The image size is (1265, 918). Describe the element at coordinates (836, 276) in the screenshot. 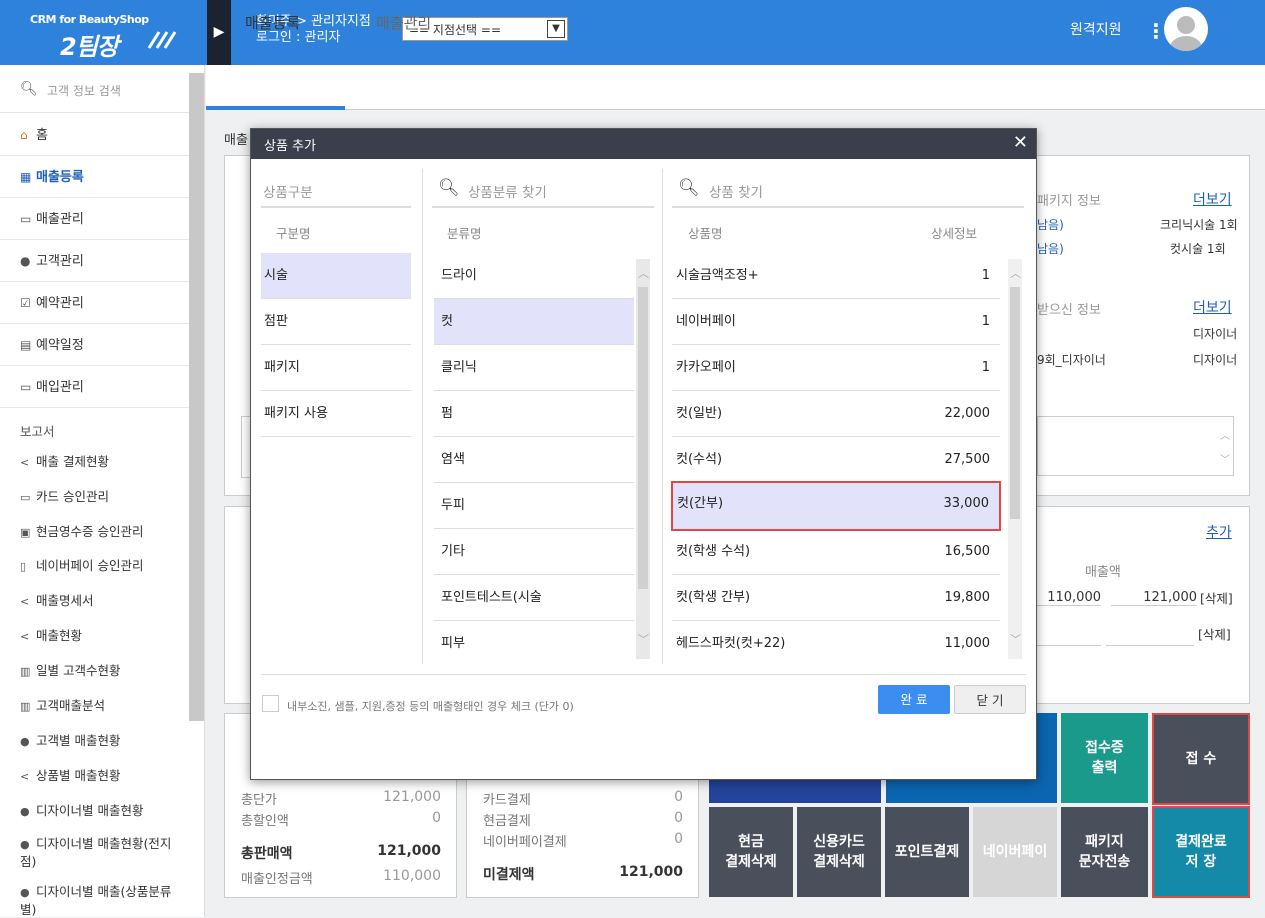

I see `table-row: 시술금액조정+ 1` at that location.